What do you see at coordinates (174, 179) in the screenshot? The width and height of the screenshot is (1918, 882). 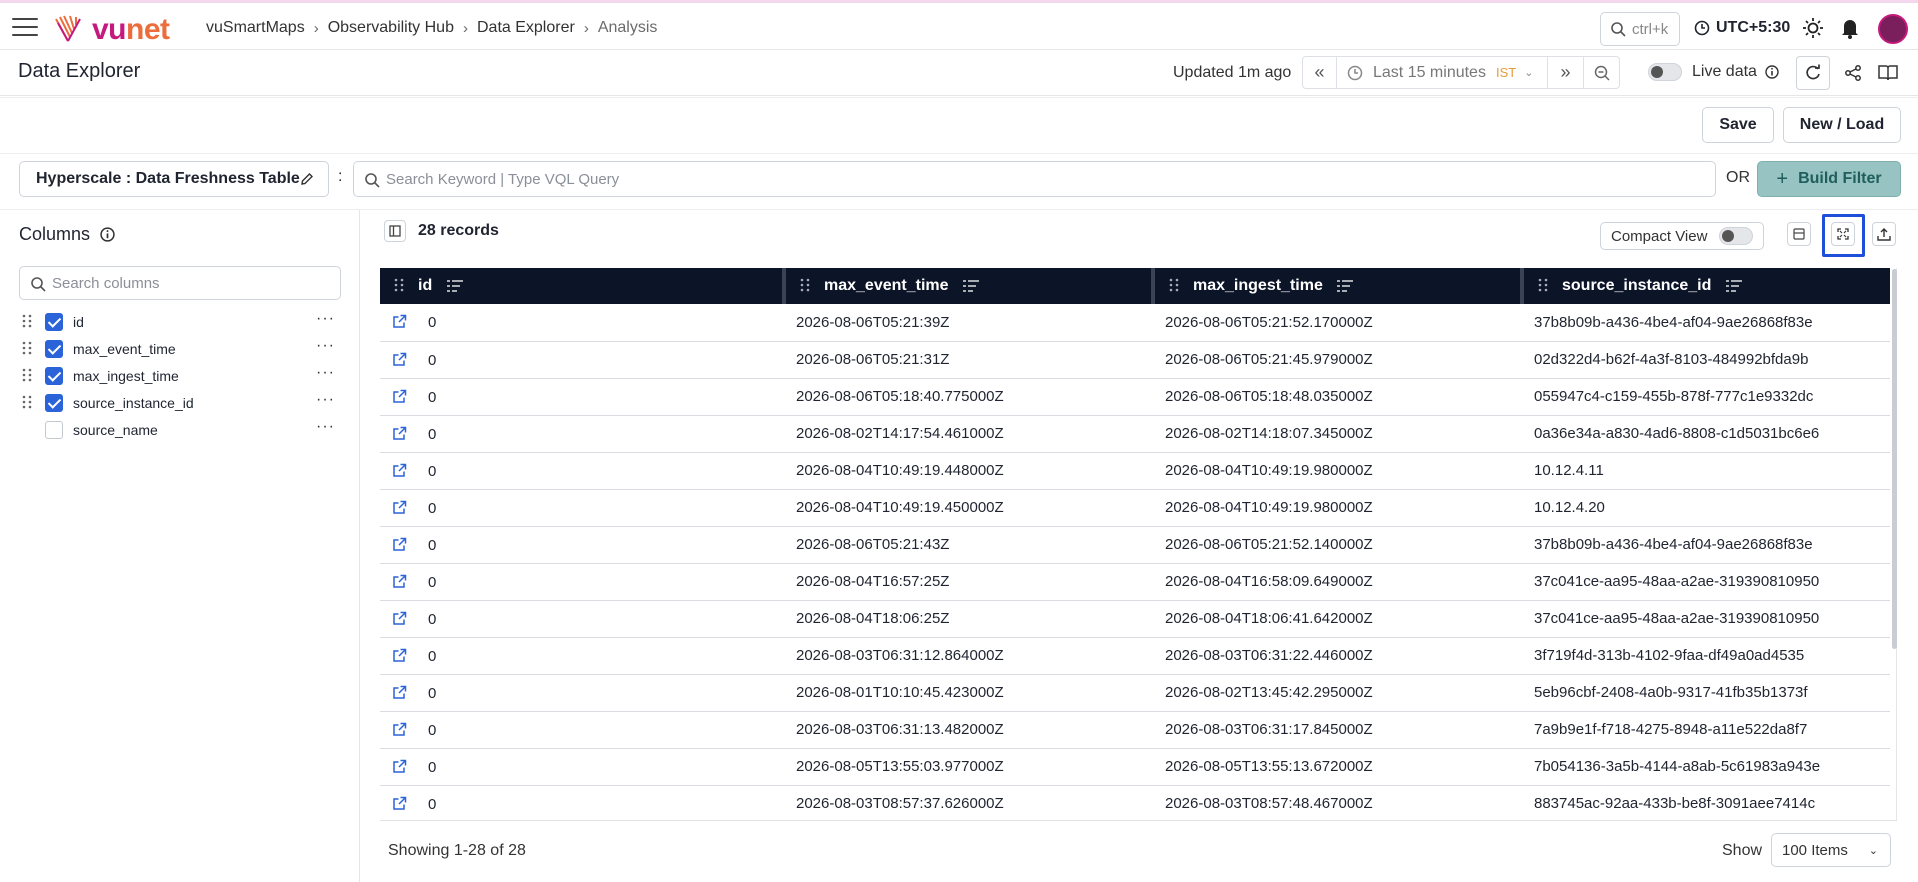 I see `data-source-selector: Hyperscale : Data Freshness Table` at bounding box center [174, 179].